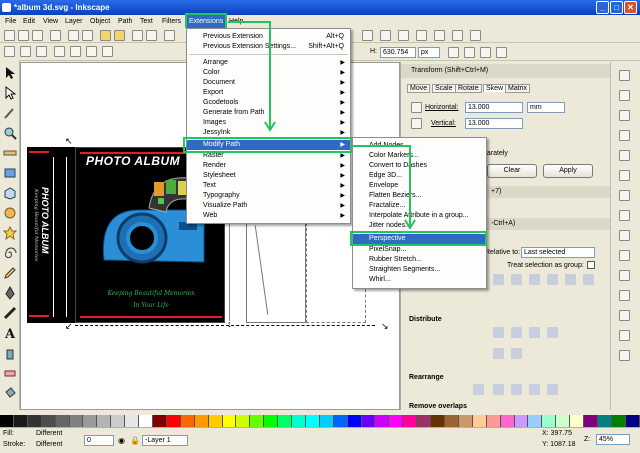 The width and height of the screenshot is (640, 453). What do you see at coordinates (165, 440) in the screenshot?
I see `layer-select: -Layer 1` at bounding box center [165, 440].